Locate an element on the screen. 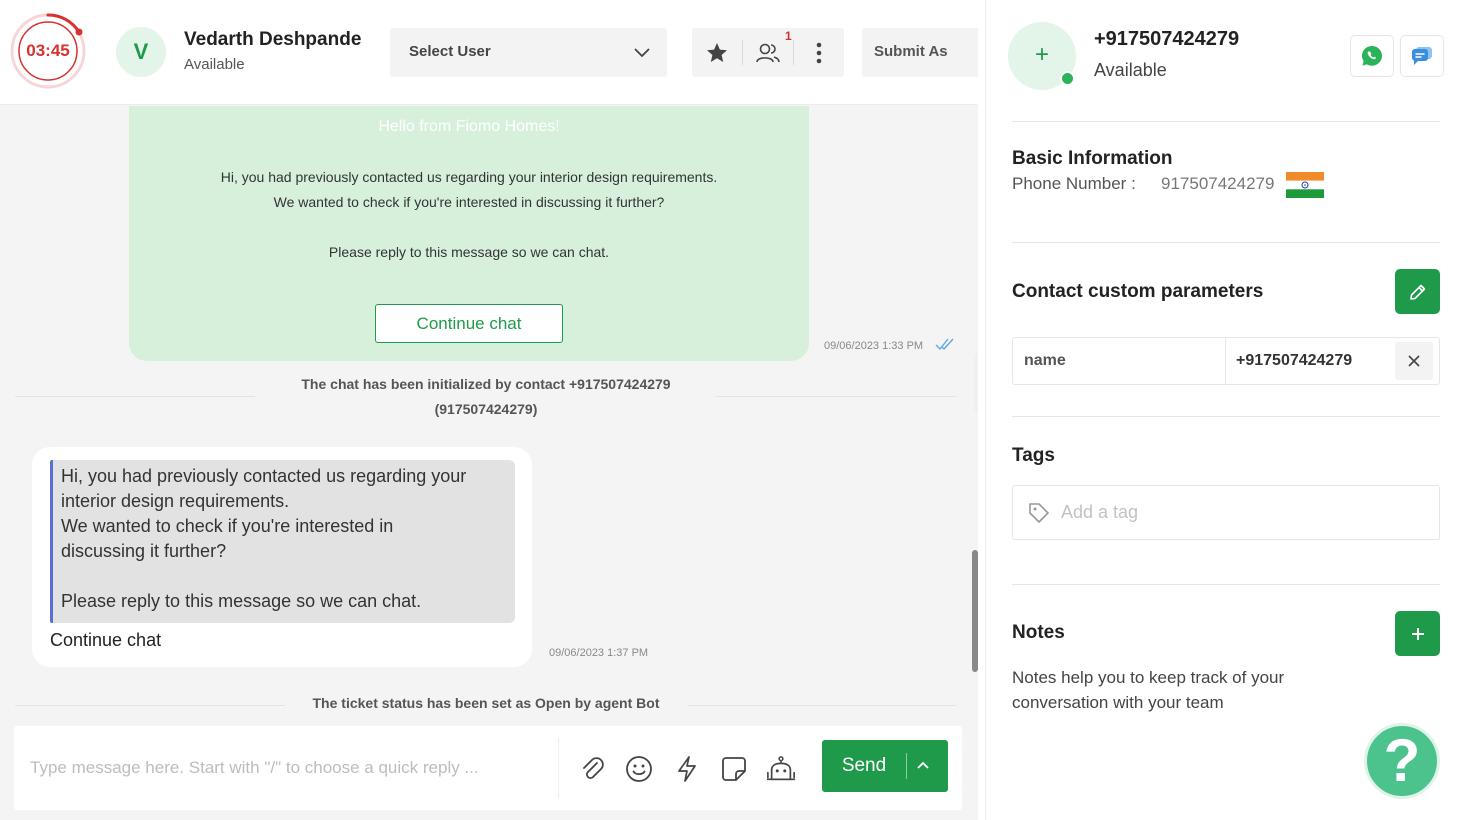  template-header: Hello from Fiomo Homes! is located at coordinates (469, 126).